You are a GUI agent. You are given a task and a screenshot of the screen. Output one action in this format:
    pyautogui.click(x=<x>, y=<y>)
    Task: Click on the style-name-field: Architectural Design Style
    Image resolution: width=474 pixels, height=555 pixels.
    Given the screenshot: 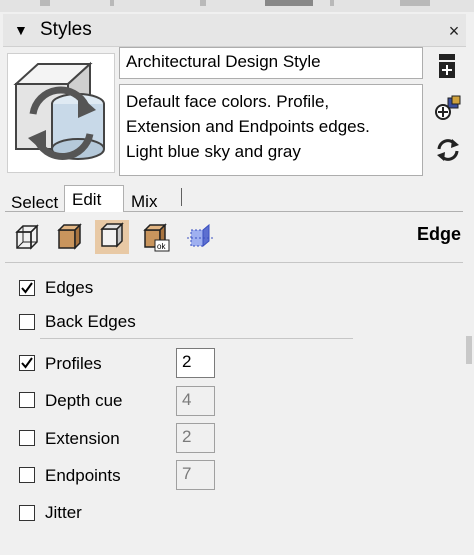 What is the action you would take?
    pyautogui.click(x=271, y=63)
    